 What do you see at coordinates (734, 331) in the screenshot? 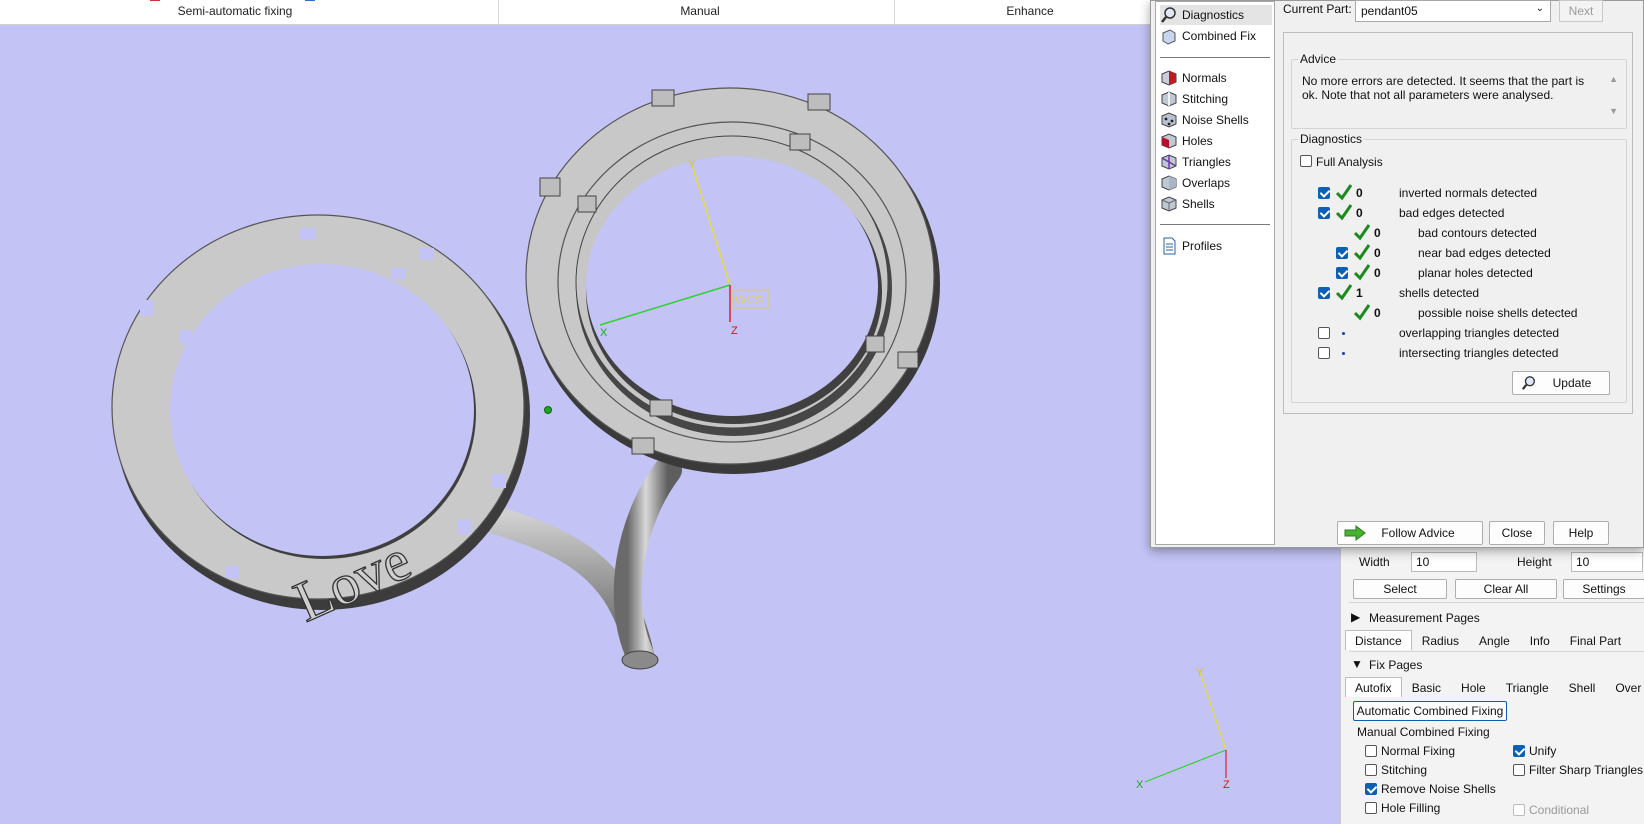
I see `z-axis-label: Z` at bounding box center [734, 331].